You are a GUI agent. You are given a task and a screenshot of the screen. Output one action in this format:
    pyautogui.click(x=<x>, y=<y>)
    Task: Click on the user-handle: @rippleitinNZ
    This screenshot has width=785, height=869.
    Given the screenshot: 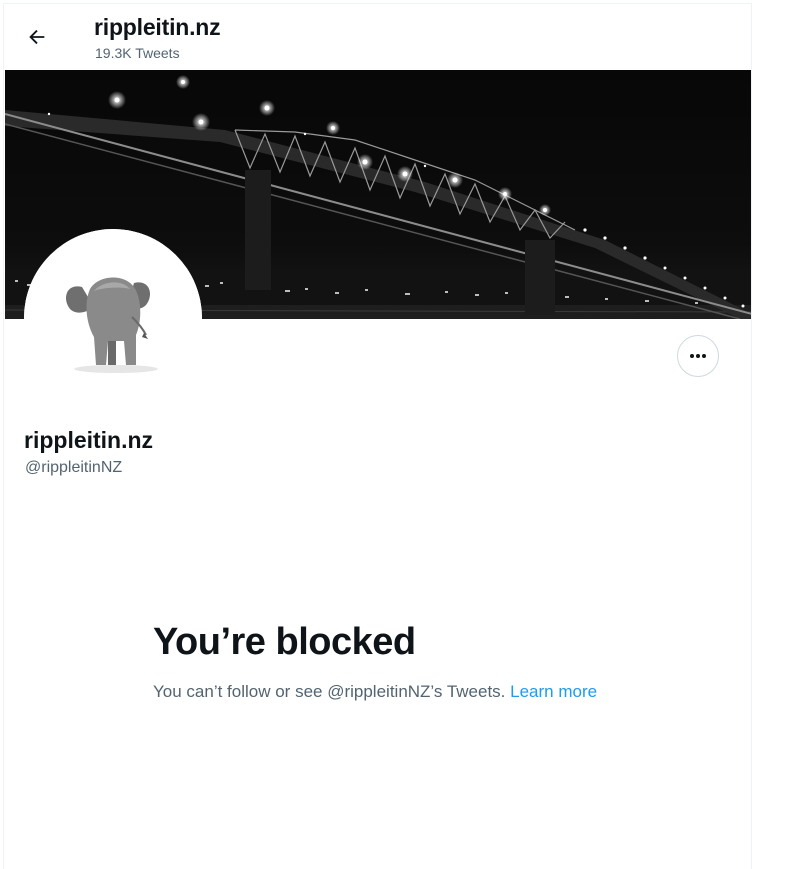 What is the action you would take?
    pyautogui.click(x=74, y=467)
    